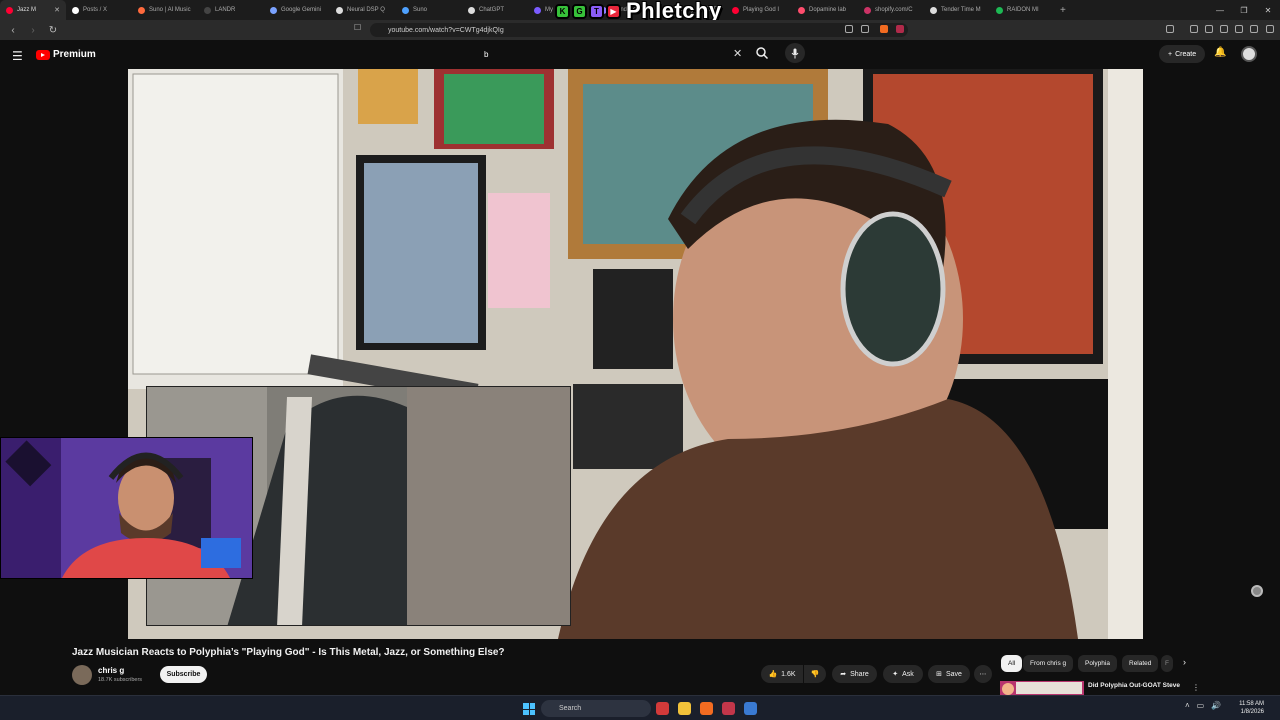 Image resolution: width=1280 pixels, height=720 pixels. Describe the element at coordinates (301, 10) in the screenshot. I see `tab-label: Google Gemini` at that location.